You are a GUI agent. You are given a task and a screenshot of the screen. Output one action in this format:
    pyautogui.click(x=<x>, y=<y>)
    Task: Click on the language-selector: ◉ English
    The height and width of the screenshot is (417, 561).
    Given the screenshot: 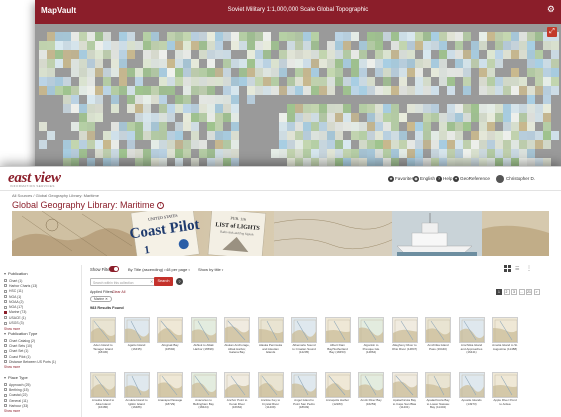 What is the action you would take?
    pyautogui.click(x=424, y=179)
    